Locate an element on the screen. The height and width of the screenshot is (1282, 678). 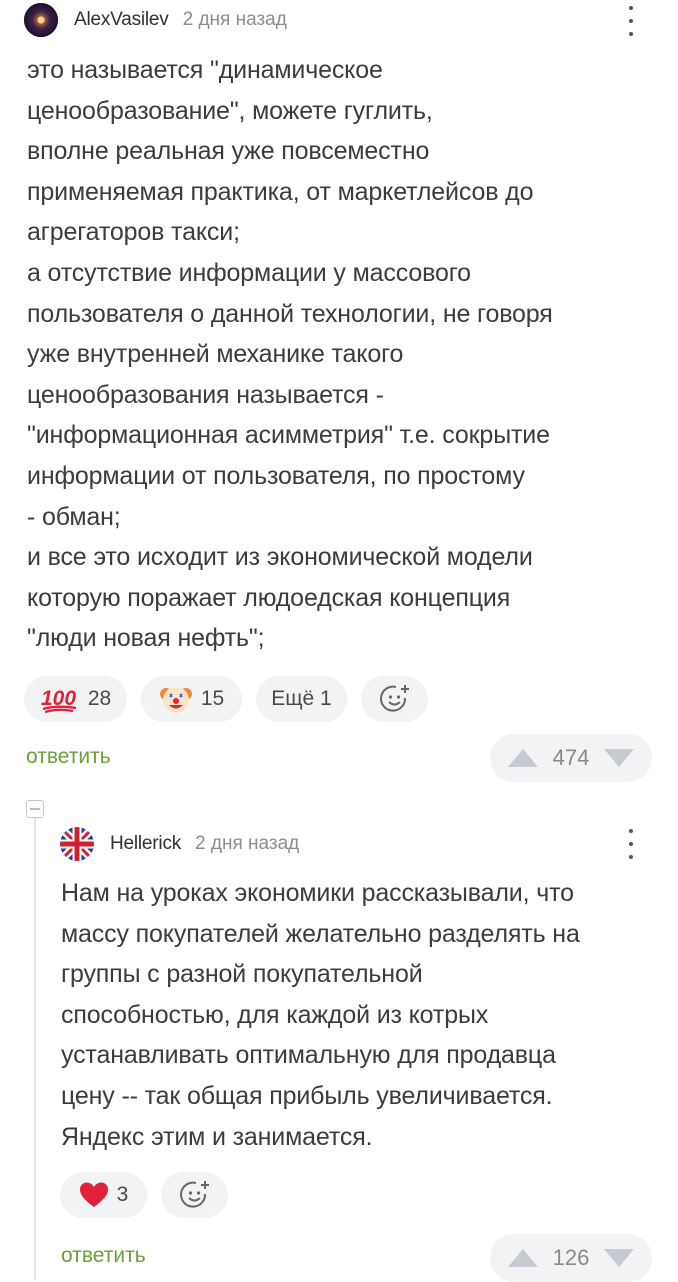
rating-count: 474 is located at coordinates (571, 757).